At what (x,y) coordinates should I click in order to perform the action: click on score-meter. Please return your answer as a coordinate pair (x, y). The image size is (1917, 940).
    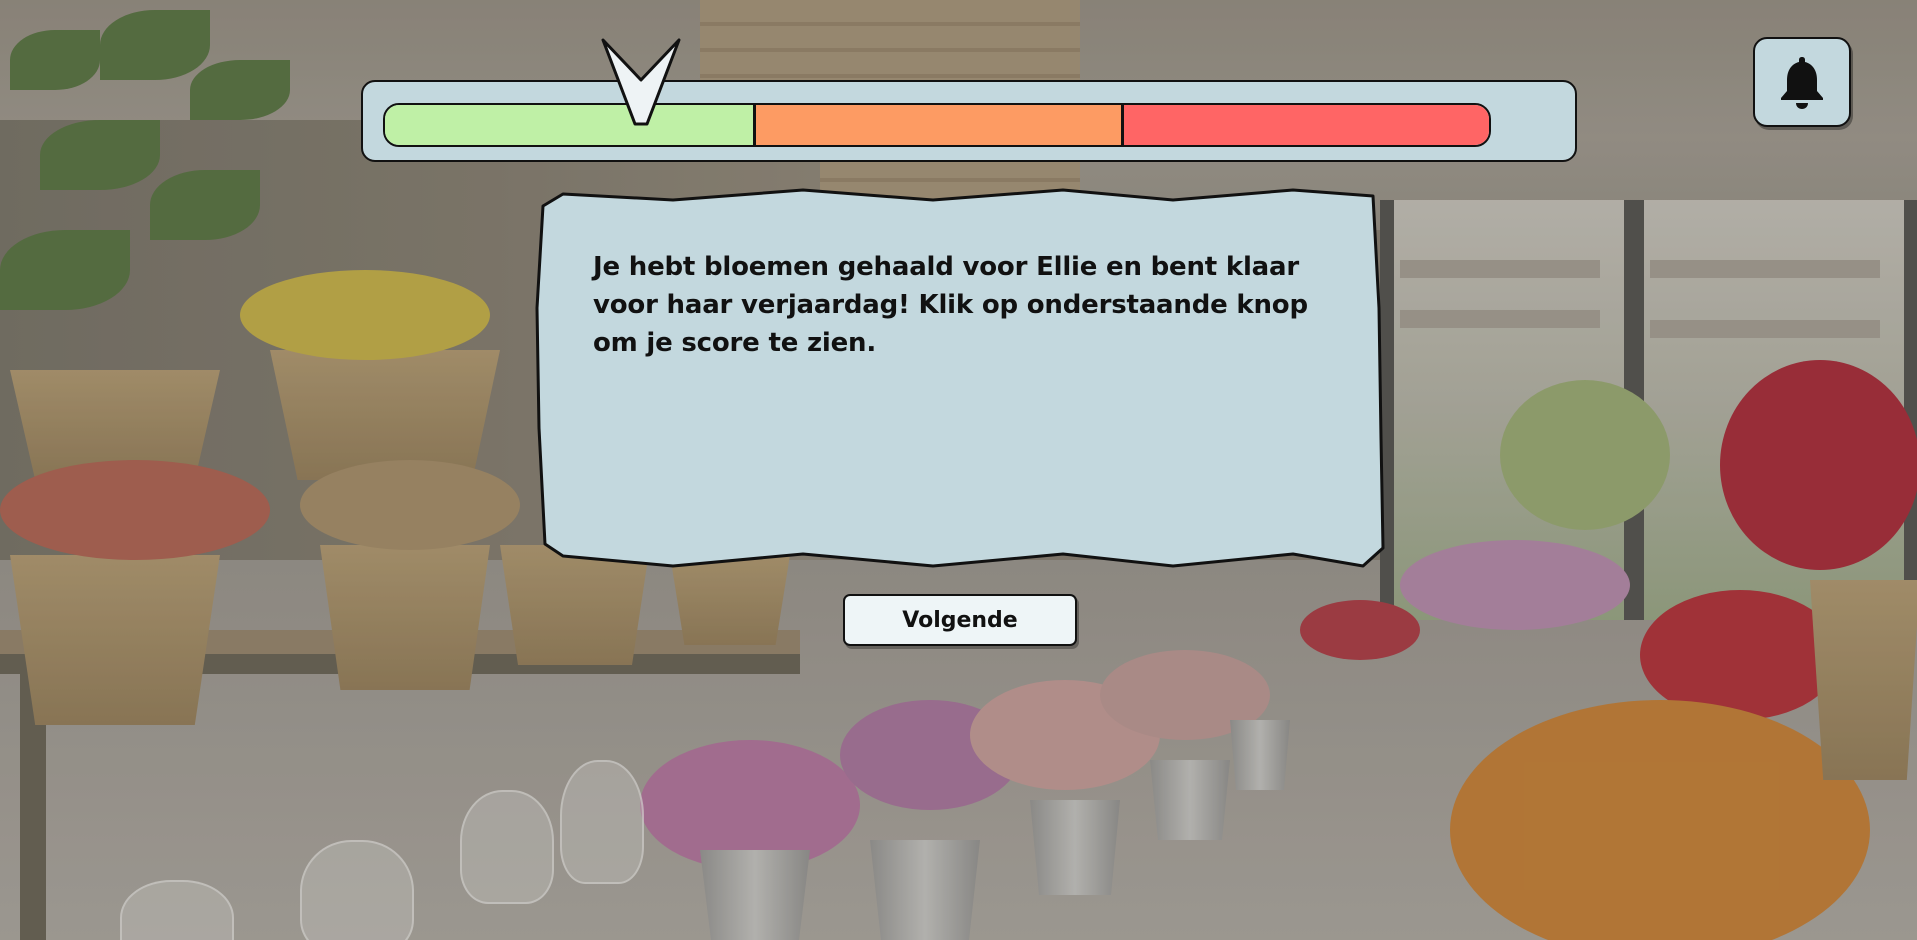
    Looking at the image, I should click on (937, 125).